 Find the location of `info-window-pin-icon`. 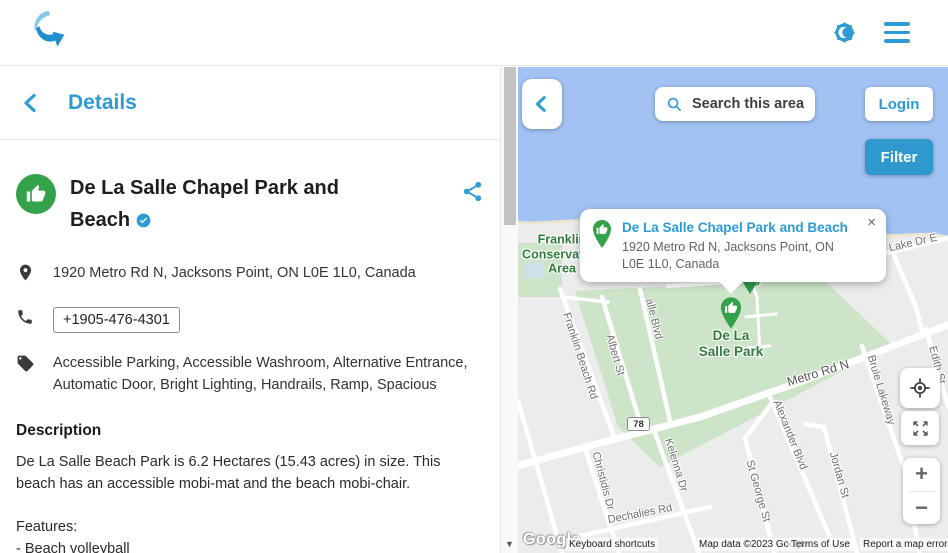

info-window-pin-icon is located at coordinates (602, 246).